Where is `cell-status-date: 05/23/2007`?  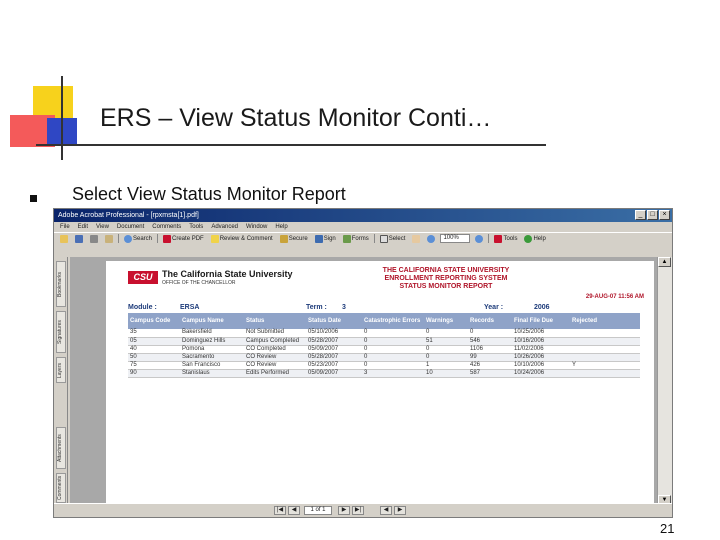
cell-status-date: 05/23/2007 is located at coordinates (334, 365).